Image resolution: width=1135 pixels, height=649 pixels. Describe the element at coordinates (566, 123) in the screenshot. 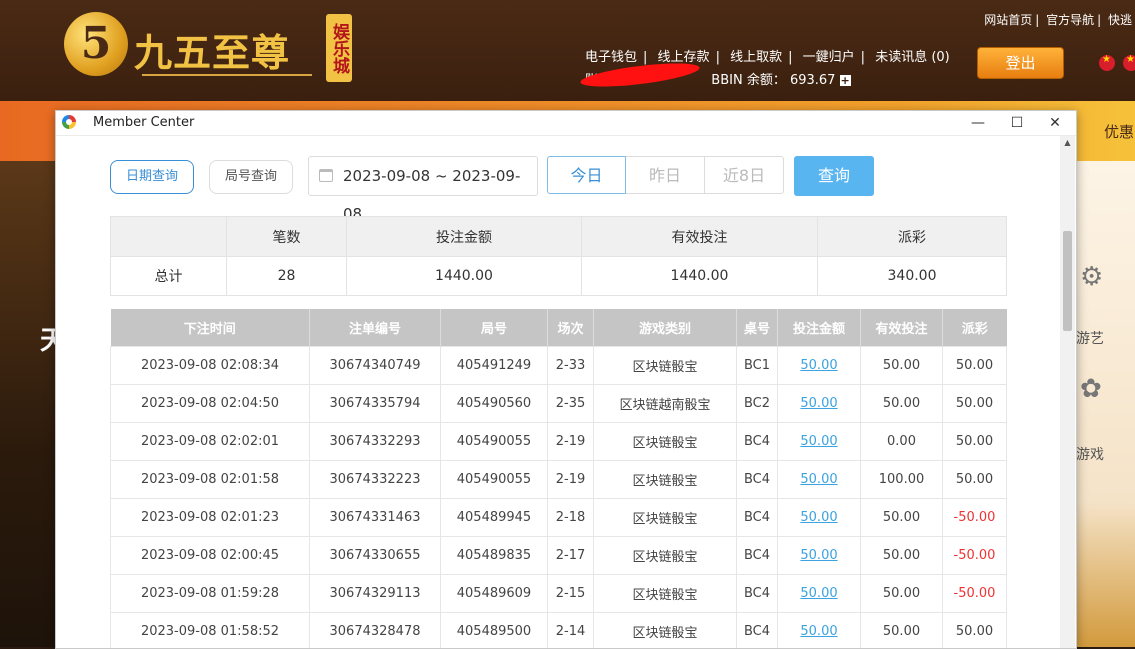

I see `window-titlebar: Member Center — ☐ ✕` at that location.